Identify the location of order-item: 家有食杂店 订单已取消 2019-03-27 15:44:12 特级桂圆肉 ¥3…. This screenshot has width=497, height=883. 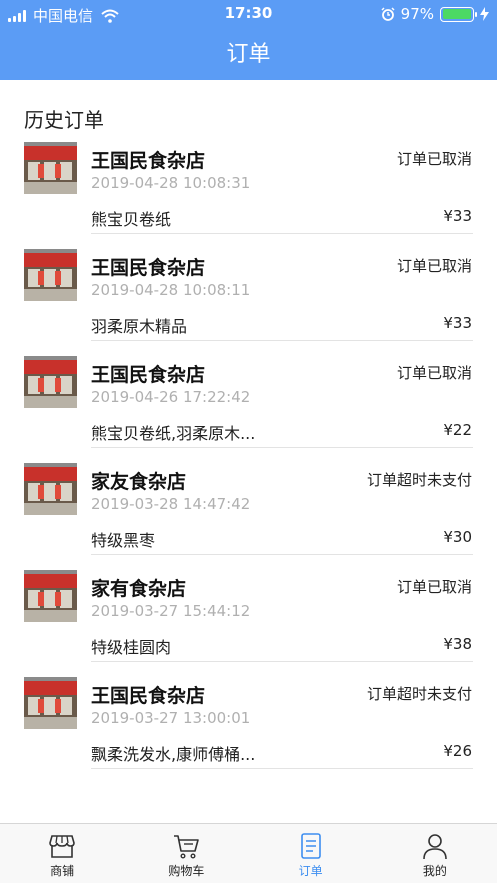
(248, 621).